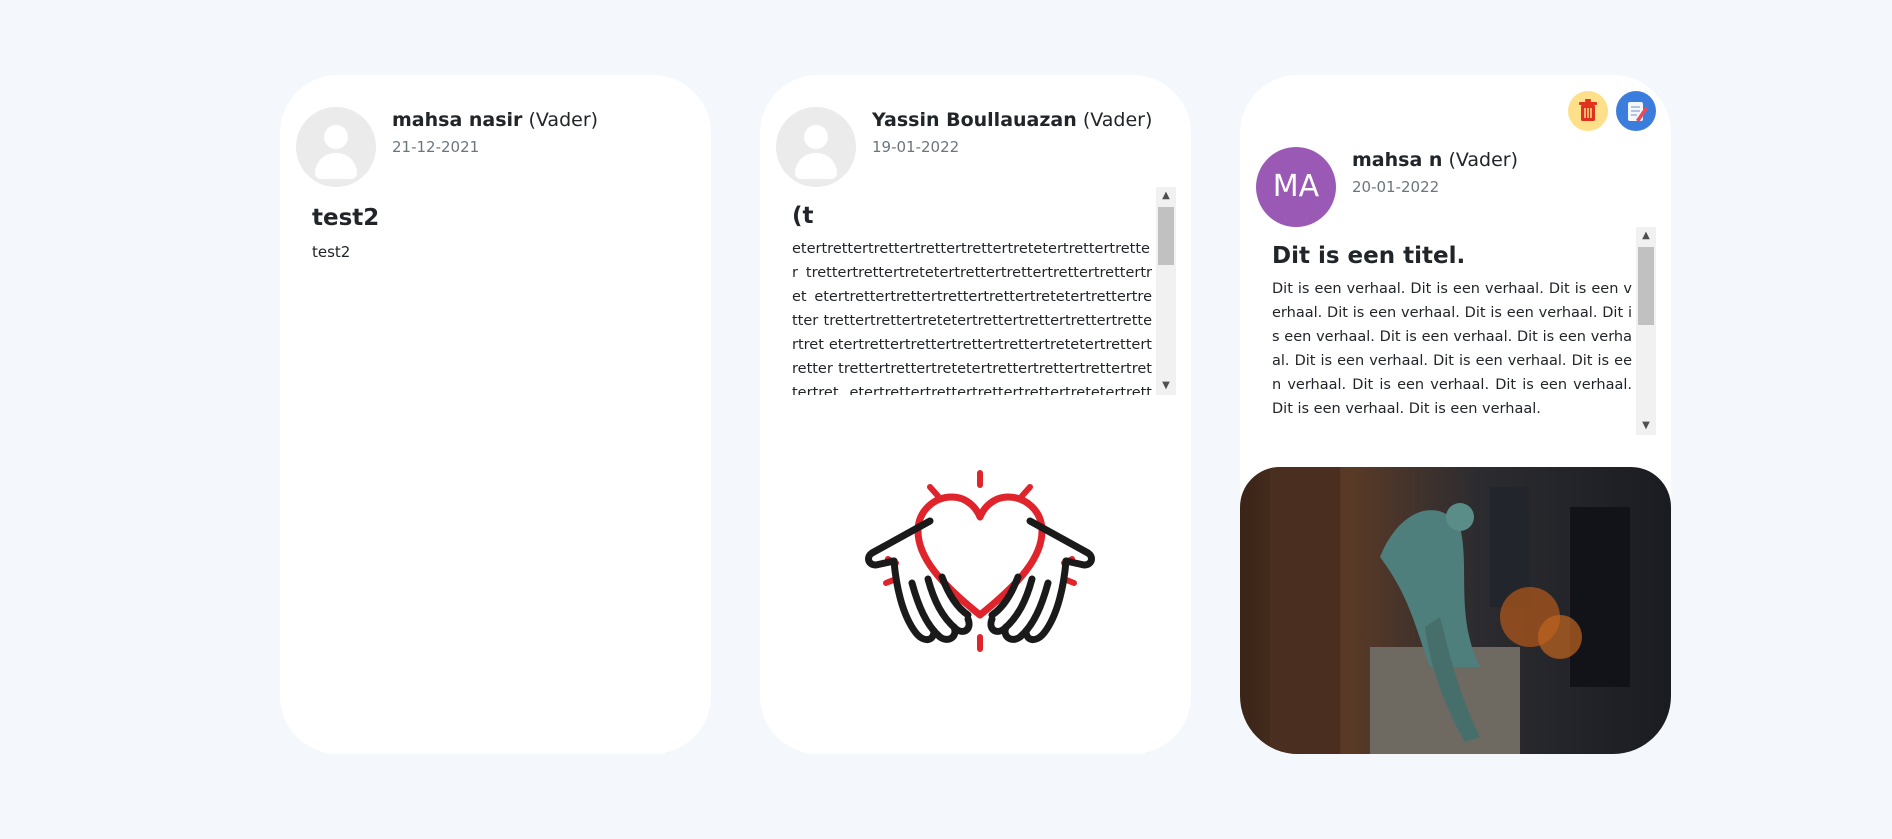  I want to click on trash-icon, so click(1588, 110).